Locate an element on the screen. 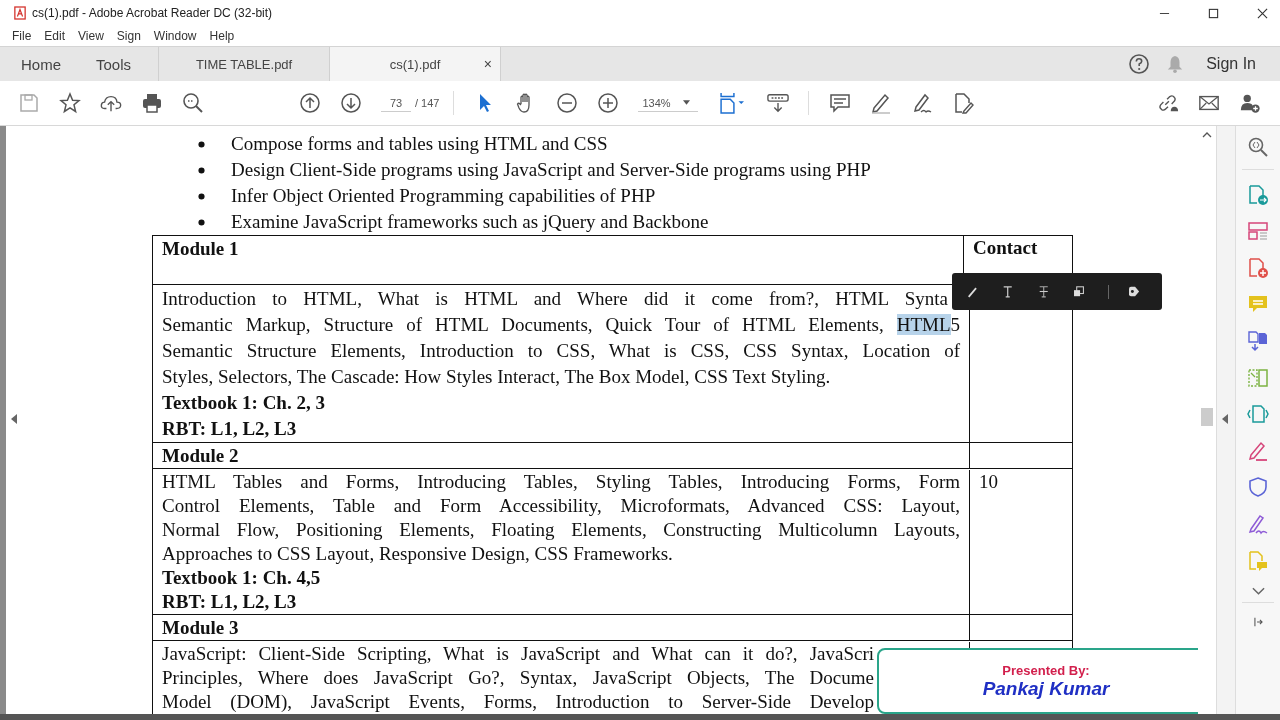 The height and width of the screenshot is (720, 1280). column-heading: Contact is located at coordinates (1006, 248).